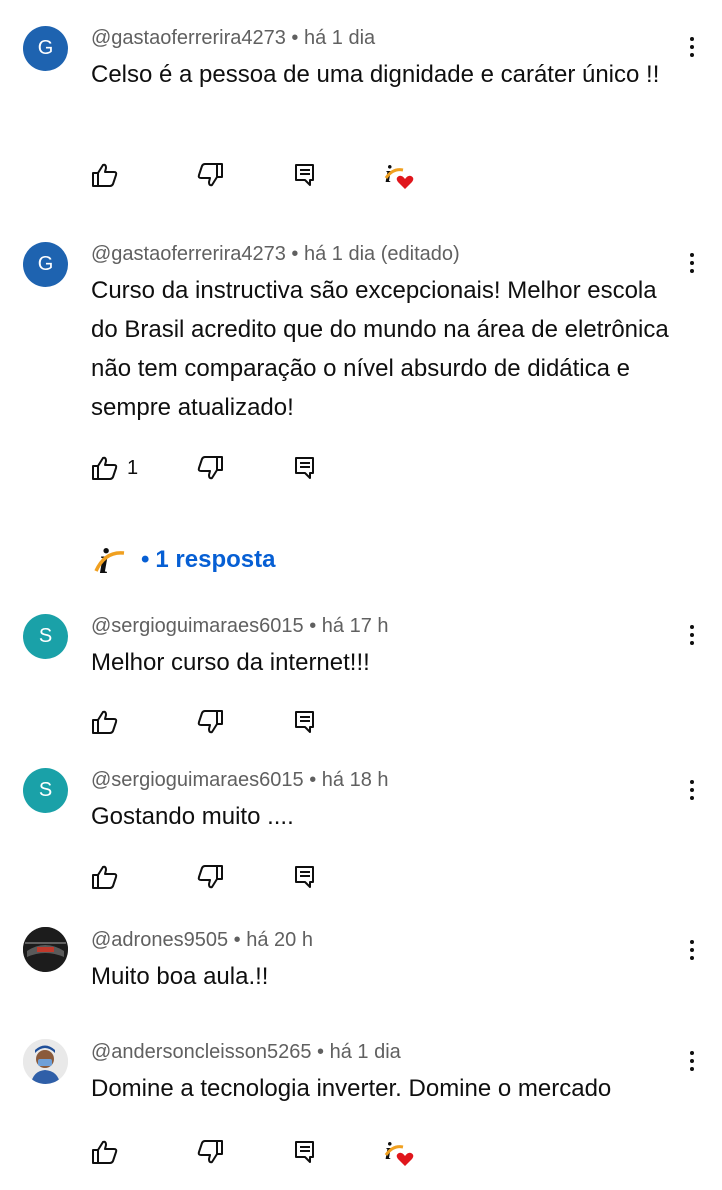  I want to click on like-button: 1, so click(114, 468).